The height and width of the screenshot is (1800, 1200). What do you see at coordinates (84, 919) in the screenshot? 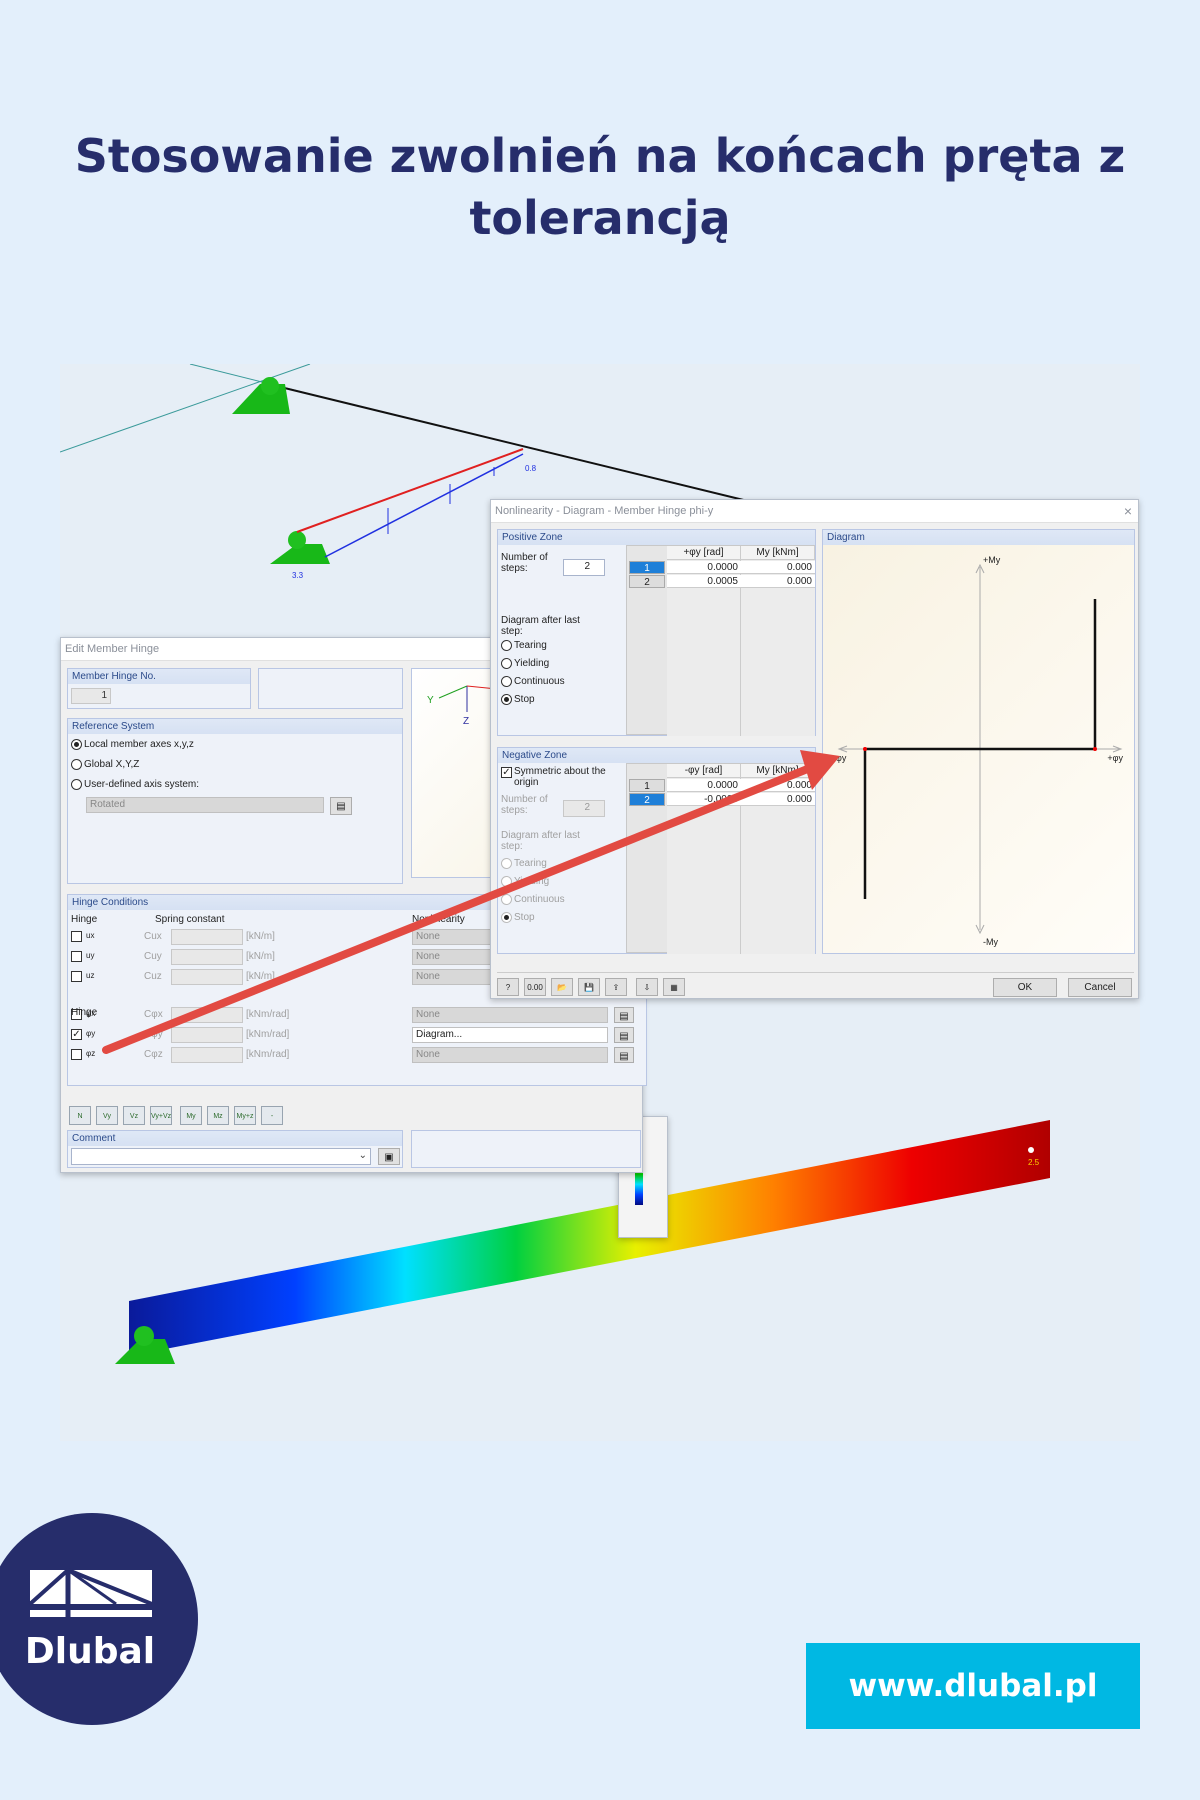
I see `column-label: Hinge` at bounding box center [84, 919].